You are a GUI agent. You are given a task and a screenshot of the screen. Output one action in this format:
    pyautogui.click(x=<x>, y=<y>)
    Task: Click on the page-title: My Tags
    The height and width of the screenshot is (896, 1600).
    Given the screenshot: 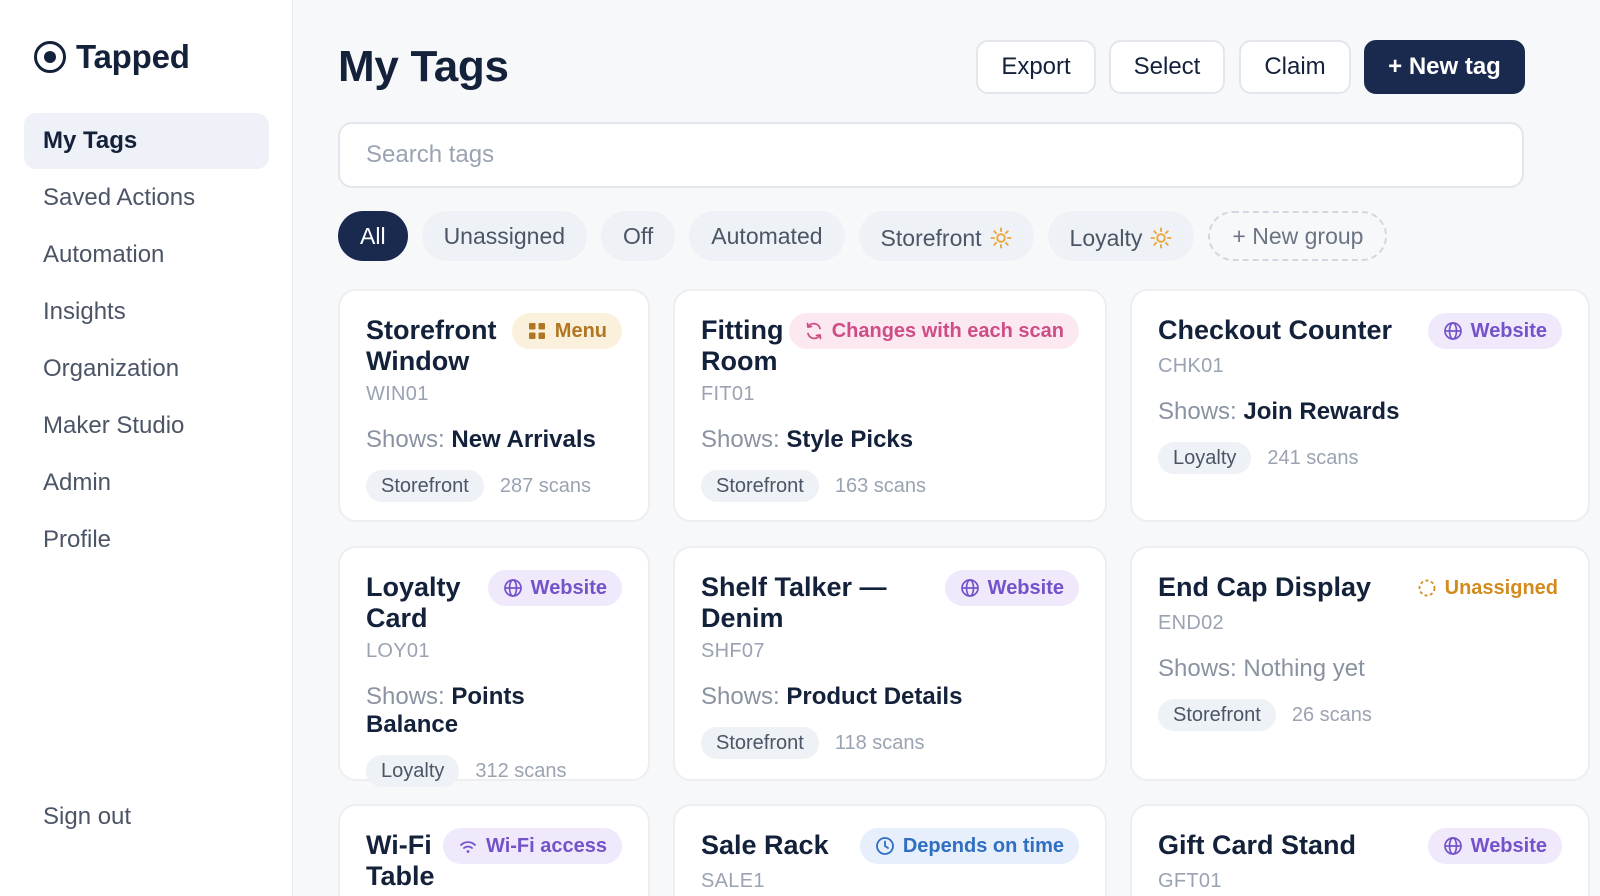 What is the action you would take?
    pyautogui.click(x=423, y=66)
    